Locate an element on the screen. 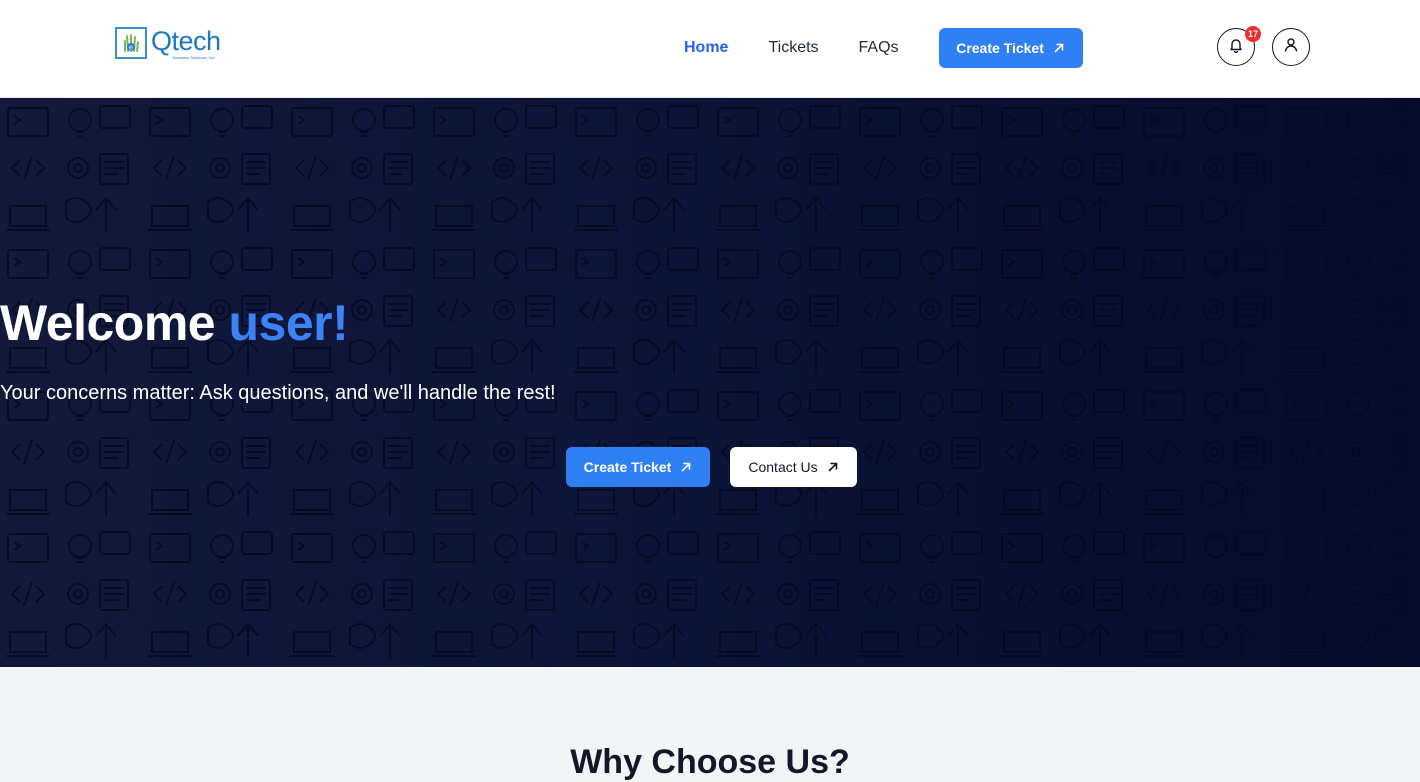 This screenshot has width=1420, height=782. hero-title-accent: user! is located at coordinates (288, 323).